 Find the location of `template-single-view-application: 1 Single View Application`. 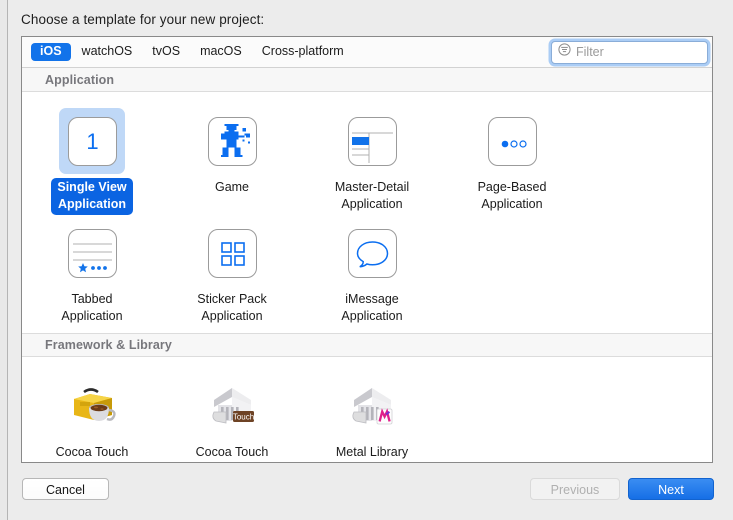

template-single-view-application: 1 Single View Application is located at coordinates (92, 159).